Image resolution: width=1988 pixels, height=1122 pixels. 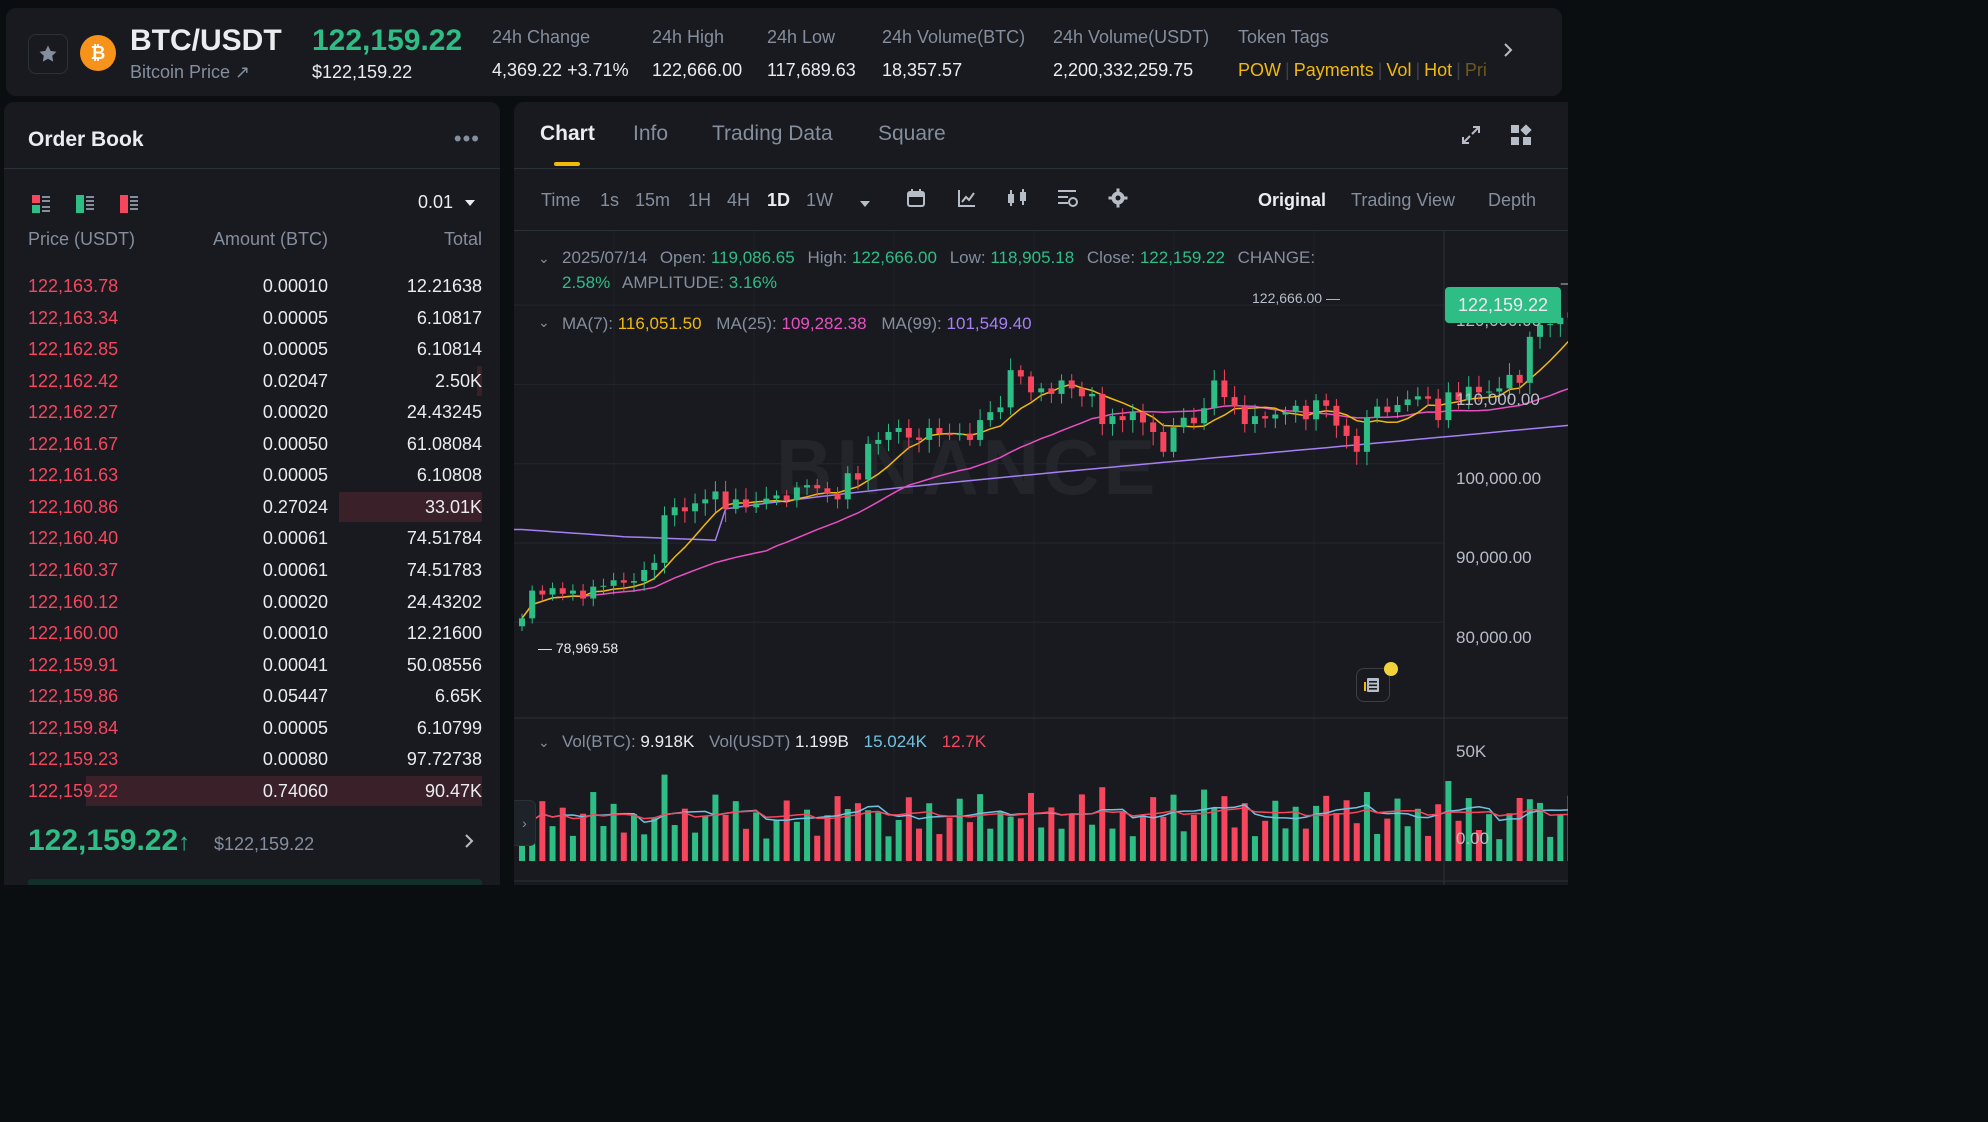 I want to click on view-trading-view: Trading View, so click(x=1403, y=200).